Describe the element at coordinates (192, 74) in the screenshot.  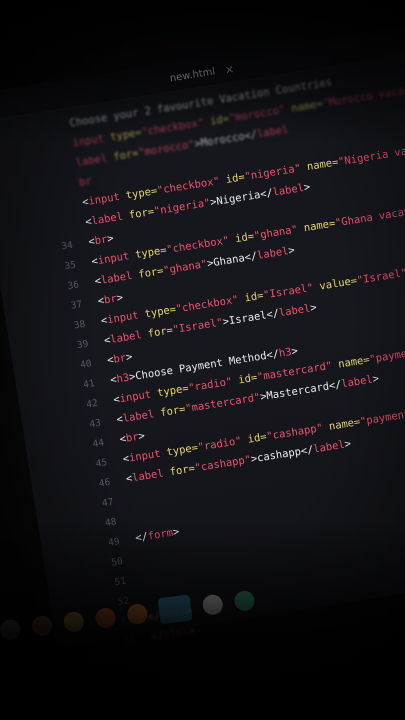
I see `tab-title: new.html` at that location.